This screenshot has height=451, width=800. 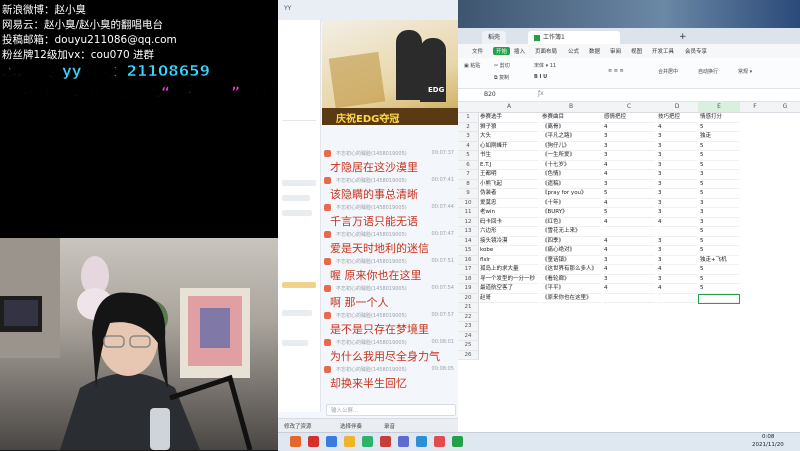 I want to click on cut-button: ✂ 剪切, so click(x=502, y=65).